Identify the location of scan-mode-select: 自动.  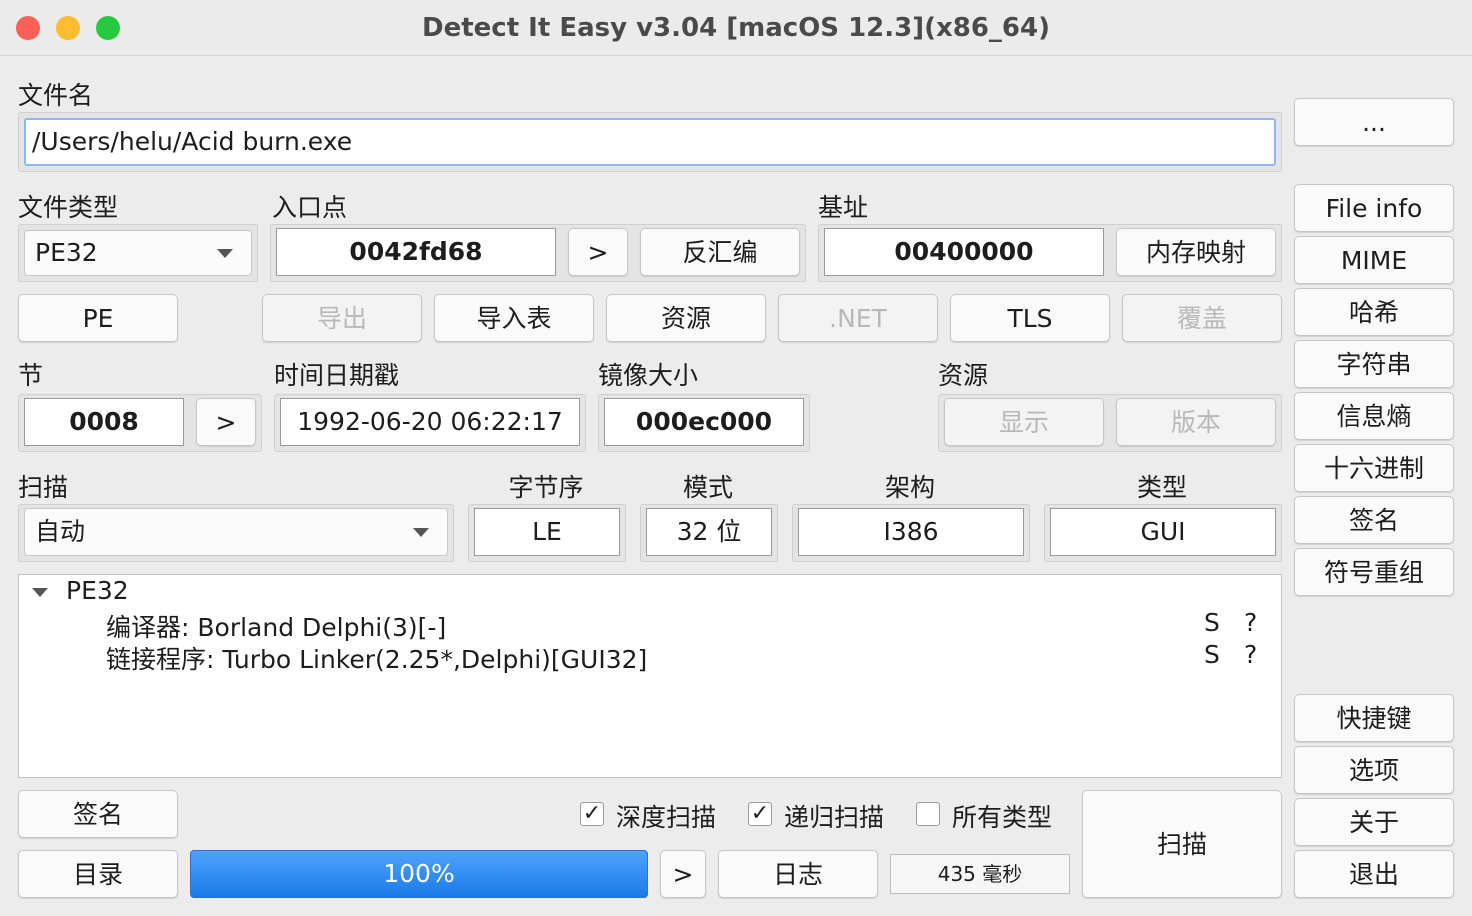
(236, 532).